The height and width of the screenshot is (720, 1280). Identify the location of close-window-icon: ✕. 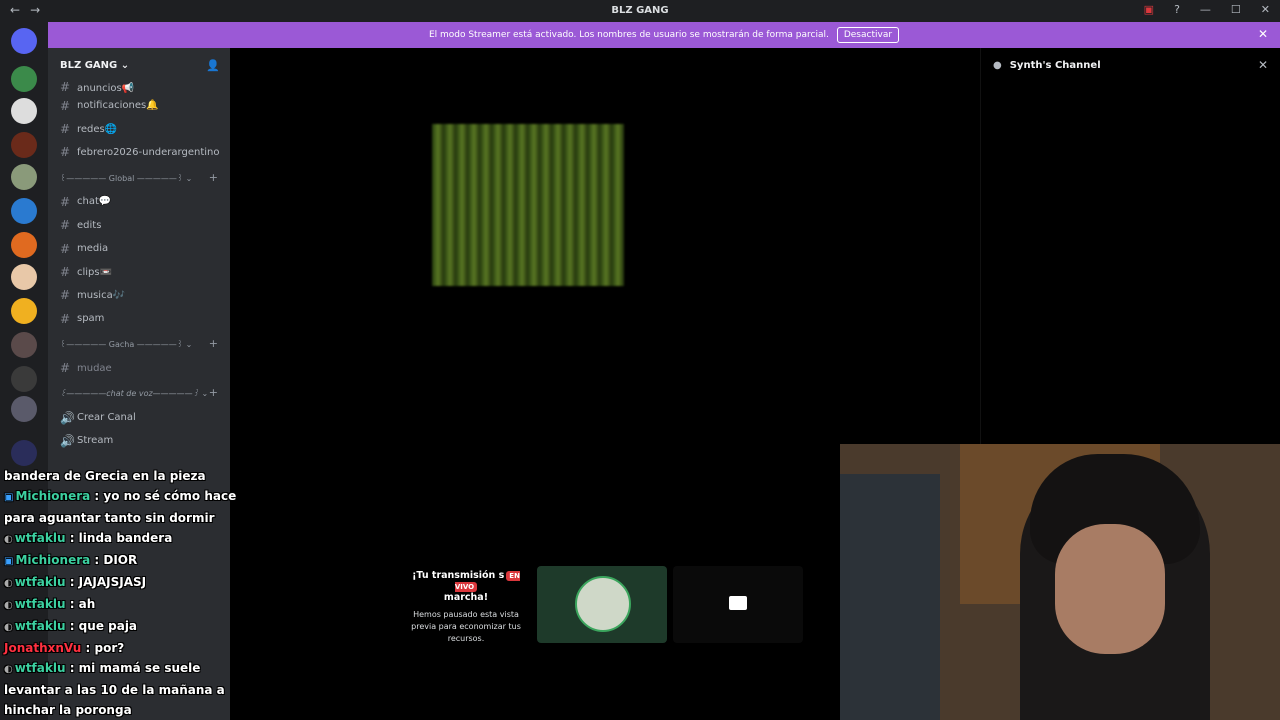
(1265, 9).